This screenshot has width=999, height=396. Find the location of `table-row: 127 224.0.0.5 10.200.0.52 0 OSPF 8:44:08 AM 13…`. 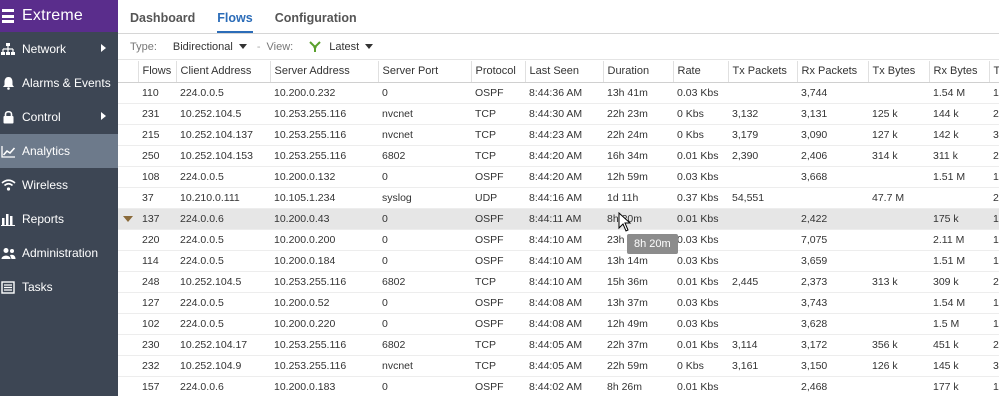

table-row: 127 224.0.0.5 10.200.0.52 0 OSPF 8:44:08 AM 13… is located at coordinates (558, 303).